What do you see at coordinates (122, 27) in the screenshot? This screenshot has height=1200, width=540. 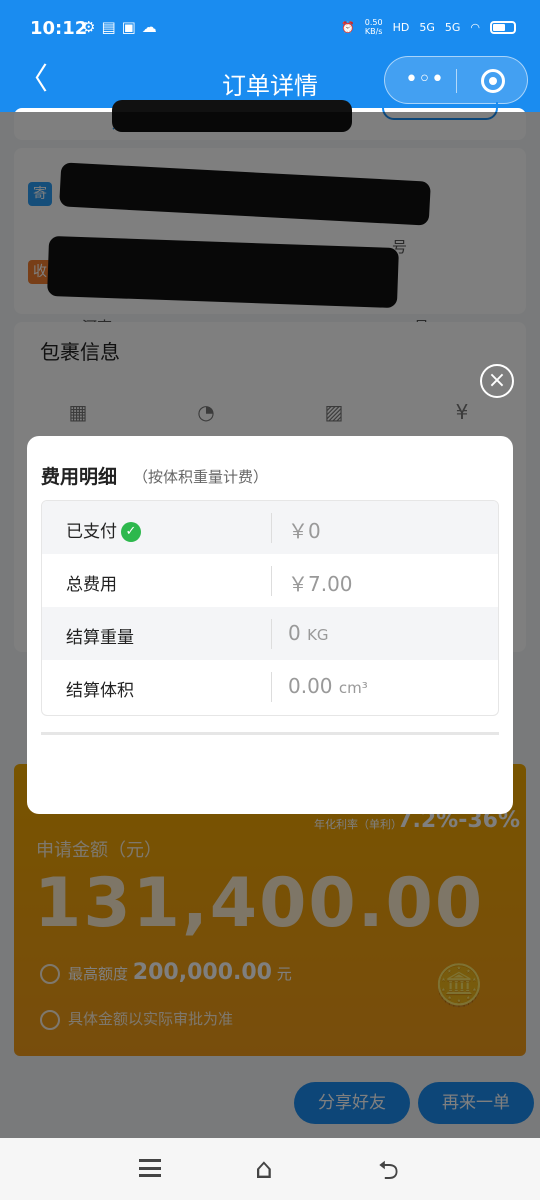 I see `notification-icons: ⚙▤▣☁` at bounding box center [122, 27].